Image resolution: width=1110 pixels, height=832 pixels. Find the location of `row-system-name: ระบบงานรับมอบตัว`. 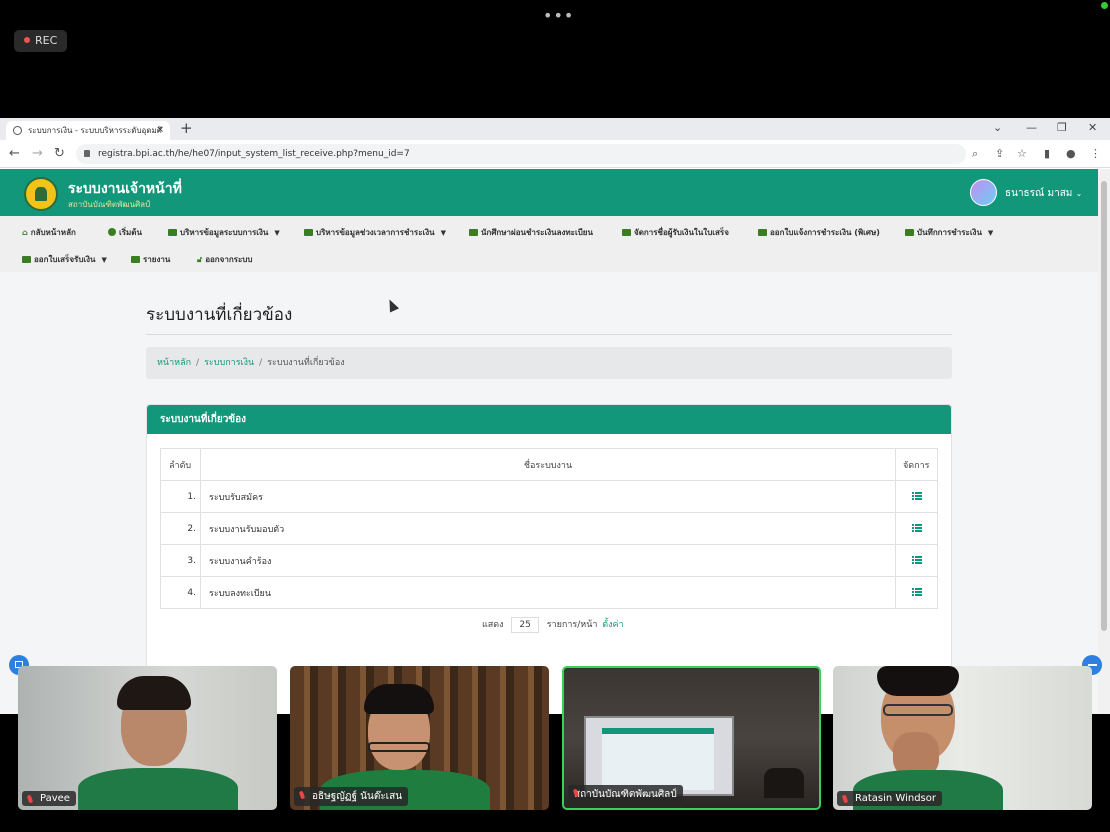

row-system-name: ระบบงานรับมอบตัว is located at coordinates (548, 528).